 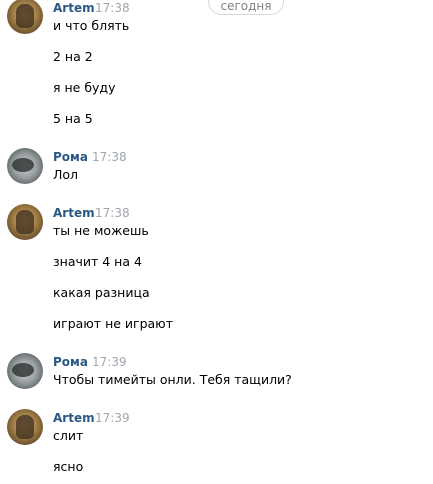 What do you see at coordinates (101, 292) in the screenshot?
I see `message-text: какая разница` at bounding box center [101, 292].